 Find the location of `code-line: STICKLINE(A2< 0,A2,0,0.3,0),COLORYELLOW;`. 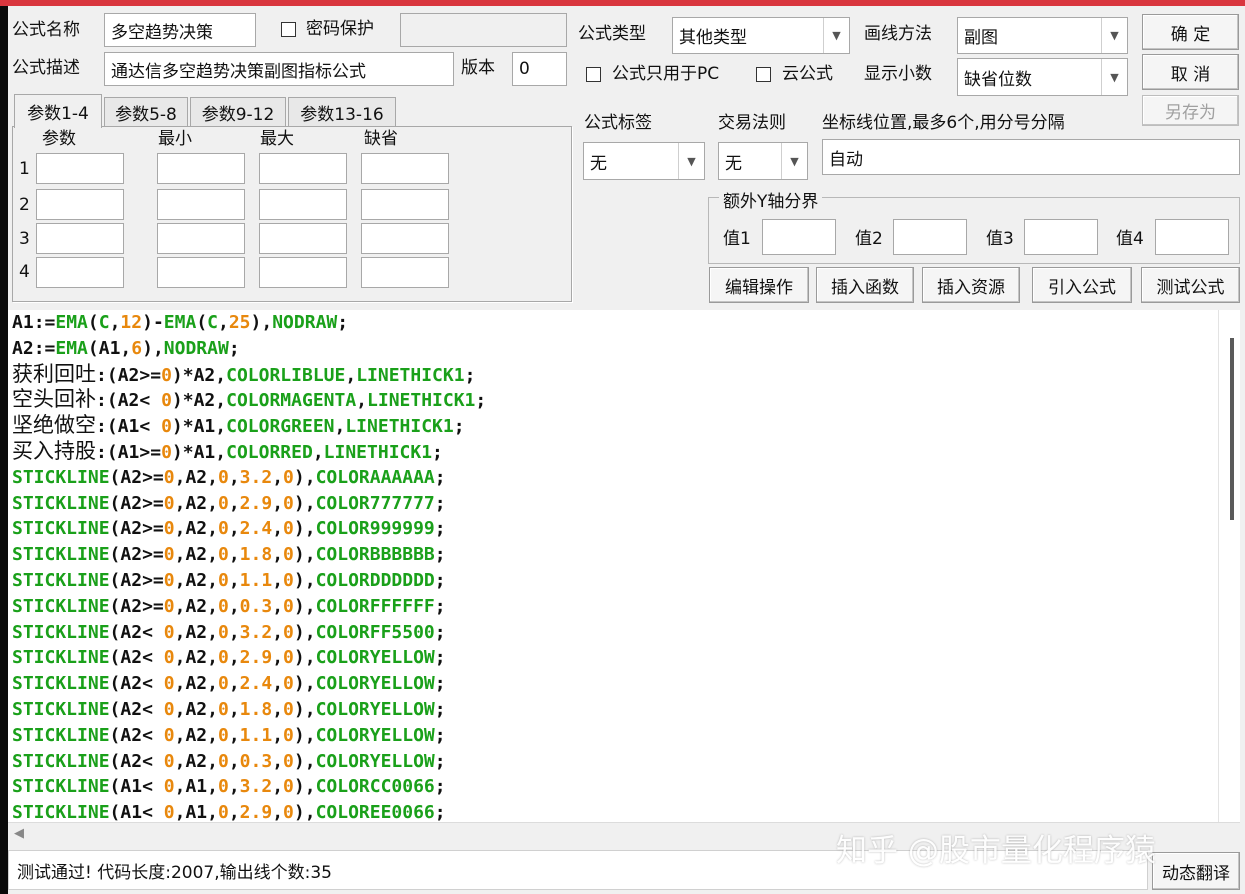

code-line: STICKLINE(A2< 0,A2,0,0.3,0),COLORYELLOW; is located at coordinates (613, 762).